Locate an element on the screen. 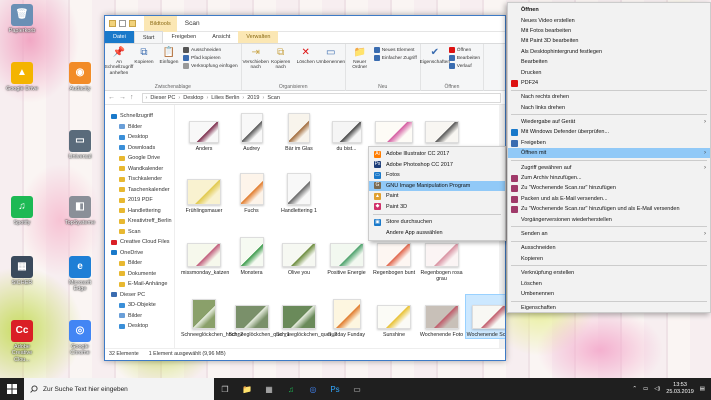  context-menu-item: Zu "Wochenende Scan.rar" hinzufügen is located at coordinates (609, 188).